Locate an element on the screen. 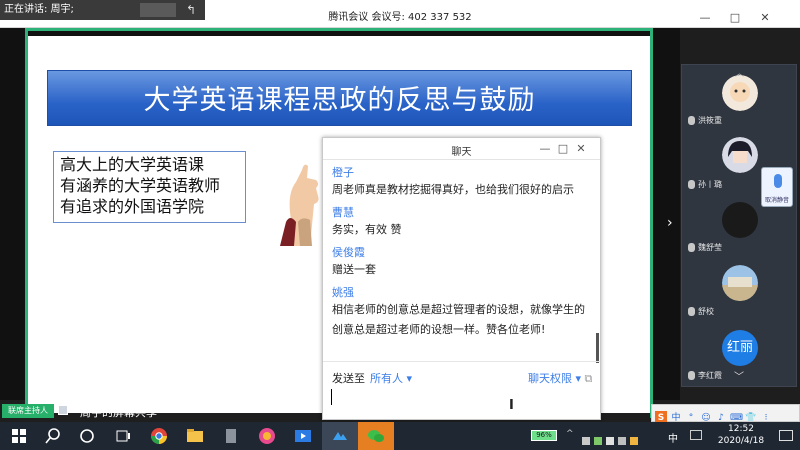 The width and height of the screenshot is (800, 450). message-sender: 曹慧 is located at coordinates (463, 212).